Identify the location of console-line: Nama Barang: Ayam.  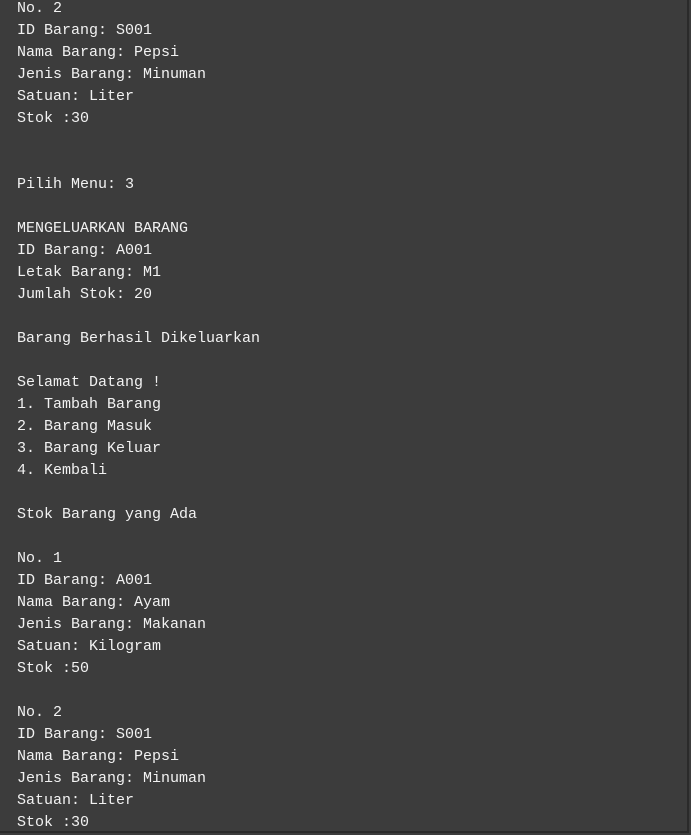
(94, 602).